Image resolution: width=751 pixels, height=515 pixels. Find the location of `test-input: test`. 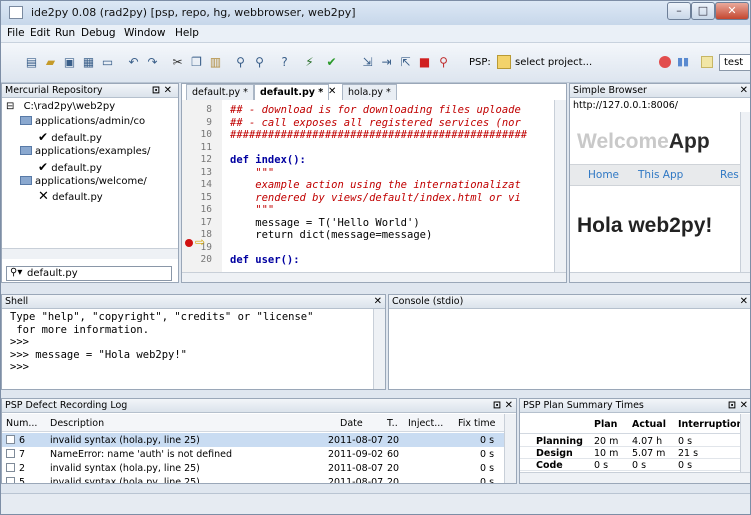

test-input: test is located at coordinates (734, 62).